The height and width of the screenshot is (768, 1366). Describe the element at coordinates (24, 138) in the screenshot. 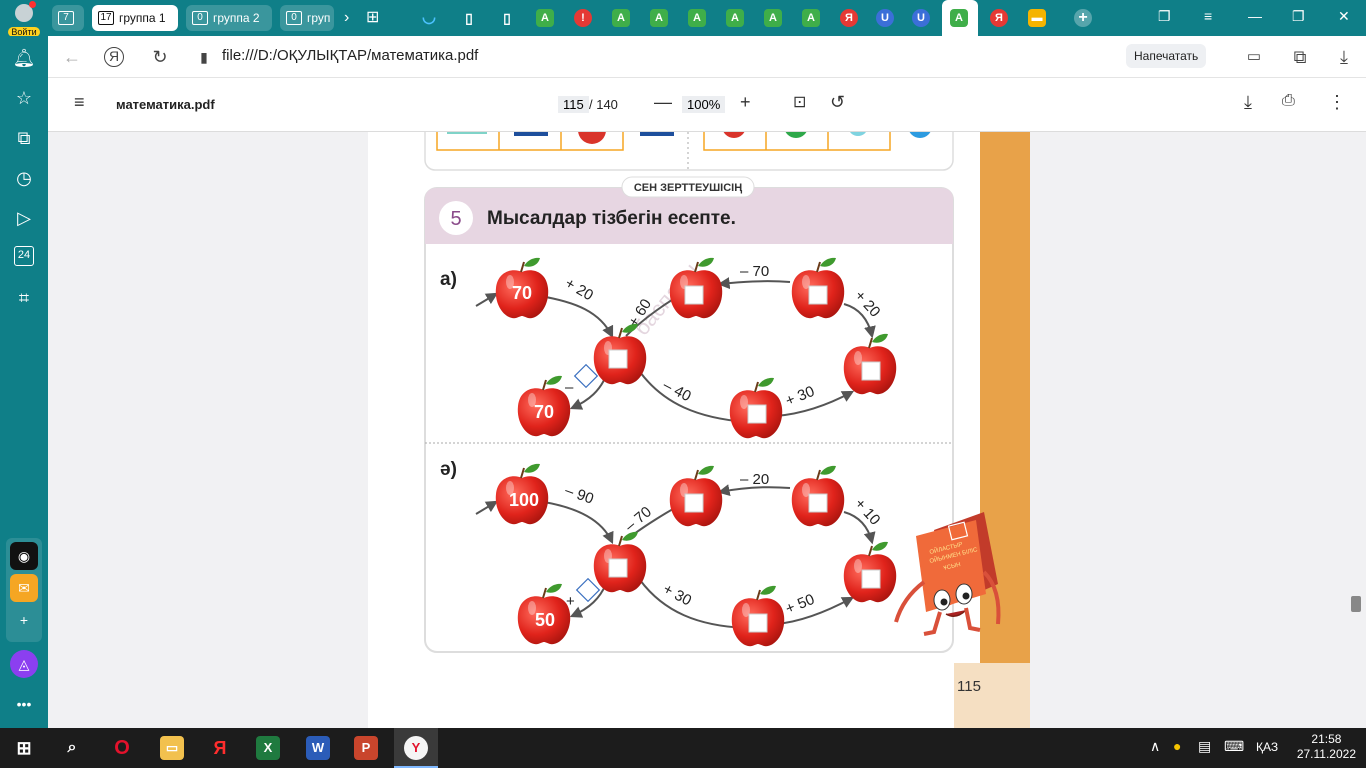

I see `collections-icon: ⧉` at that location.